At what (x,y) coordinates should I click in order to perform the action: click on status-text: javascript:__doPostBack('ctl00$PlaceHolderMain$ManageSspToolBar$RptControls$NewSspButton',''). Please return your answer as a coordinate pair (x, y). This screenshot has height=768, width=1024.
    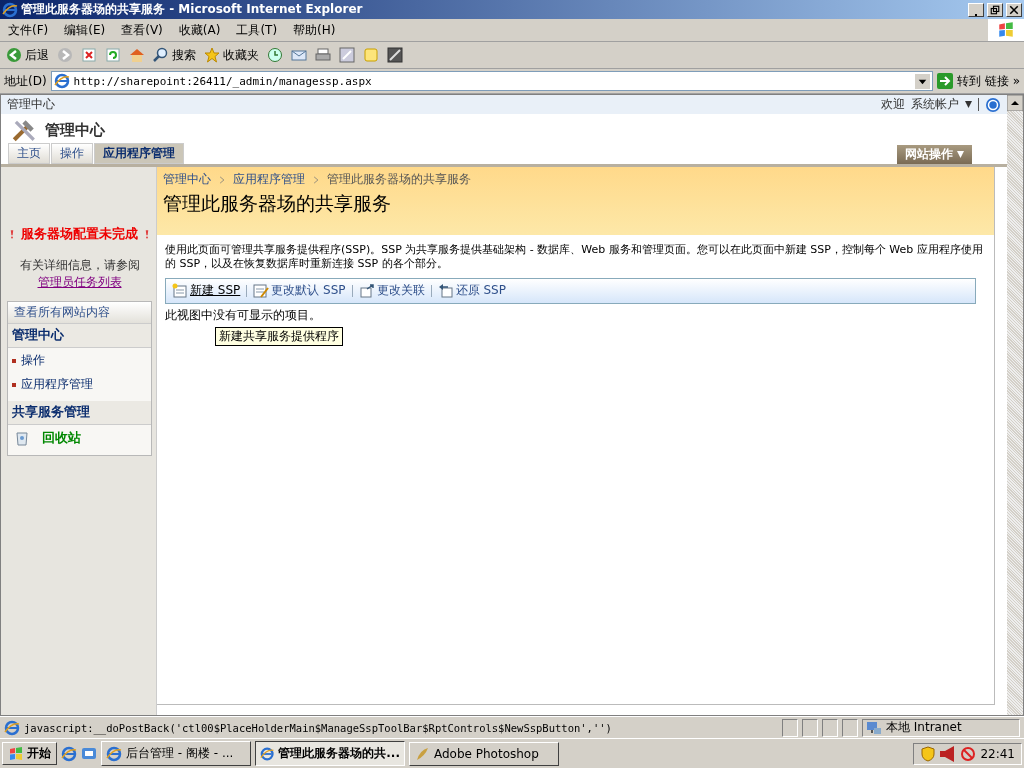
    Looking at the image, I should click on (318, 727).